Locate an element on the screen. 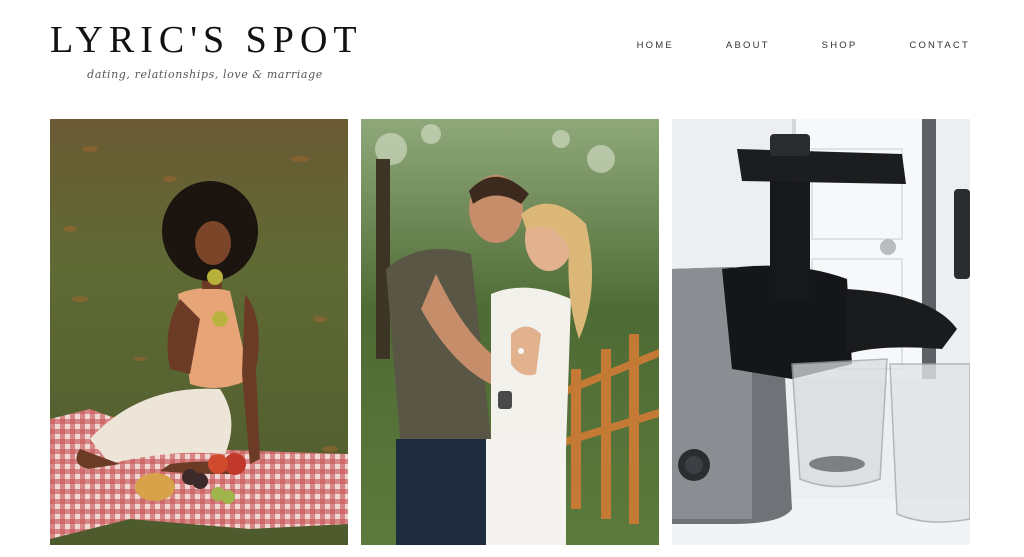 The height and width of the screenshot is (557, 1024). site-title: LYRIC'S SPOT is located at coordinates (210, 40).